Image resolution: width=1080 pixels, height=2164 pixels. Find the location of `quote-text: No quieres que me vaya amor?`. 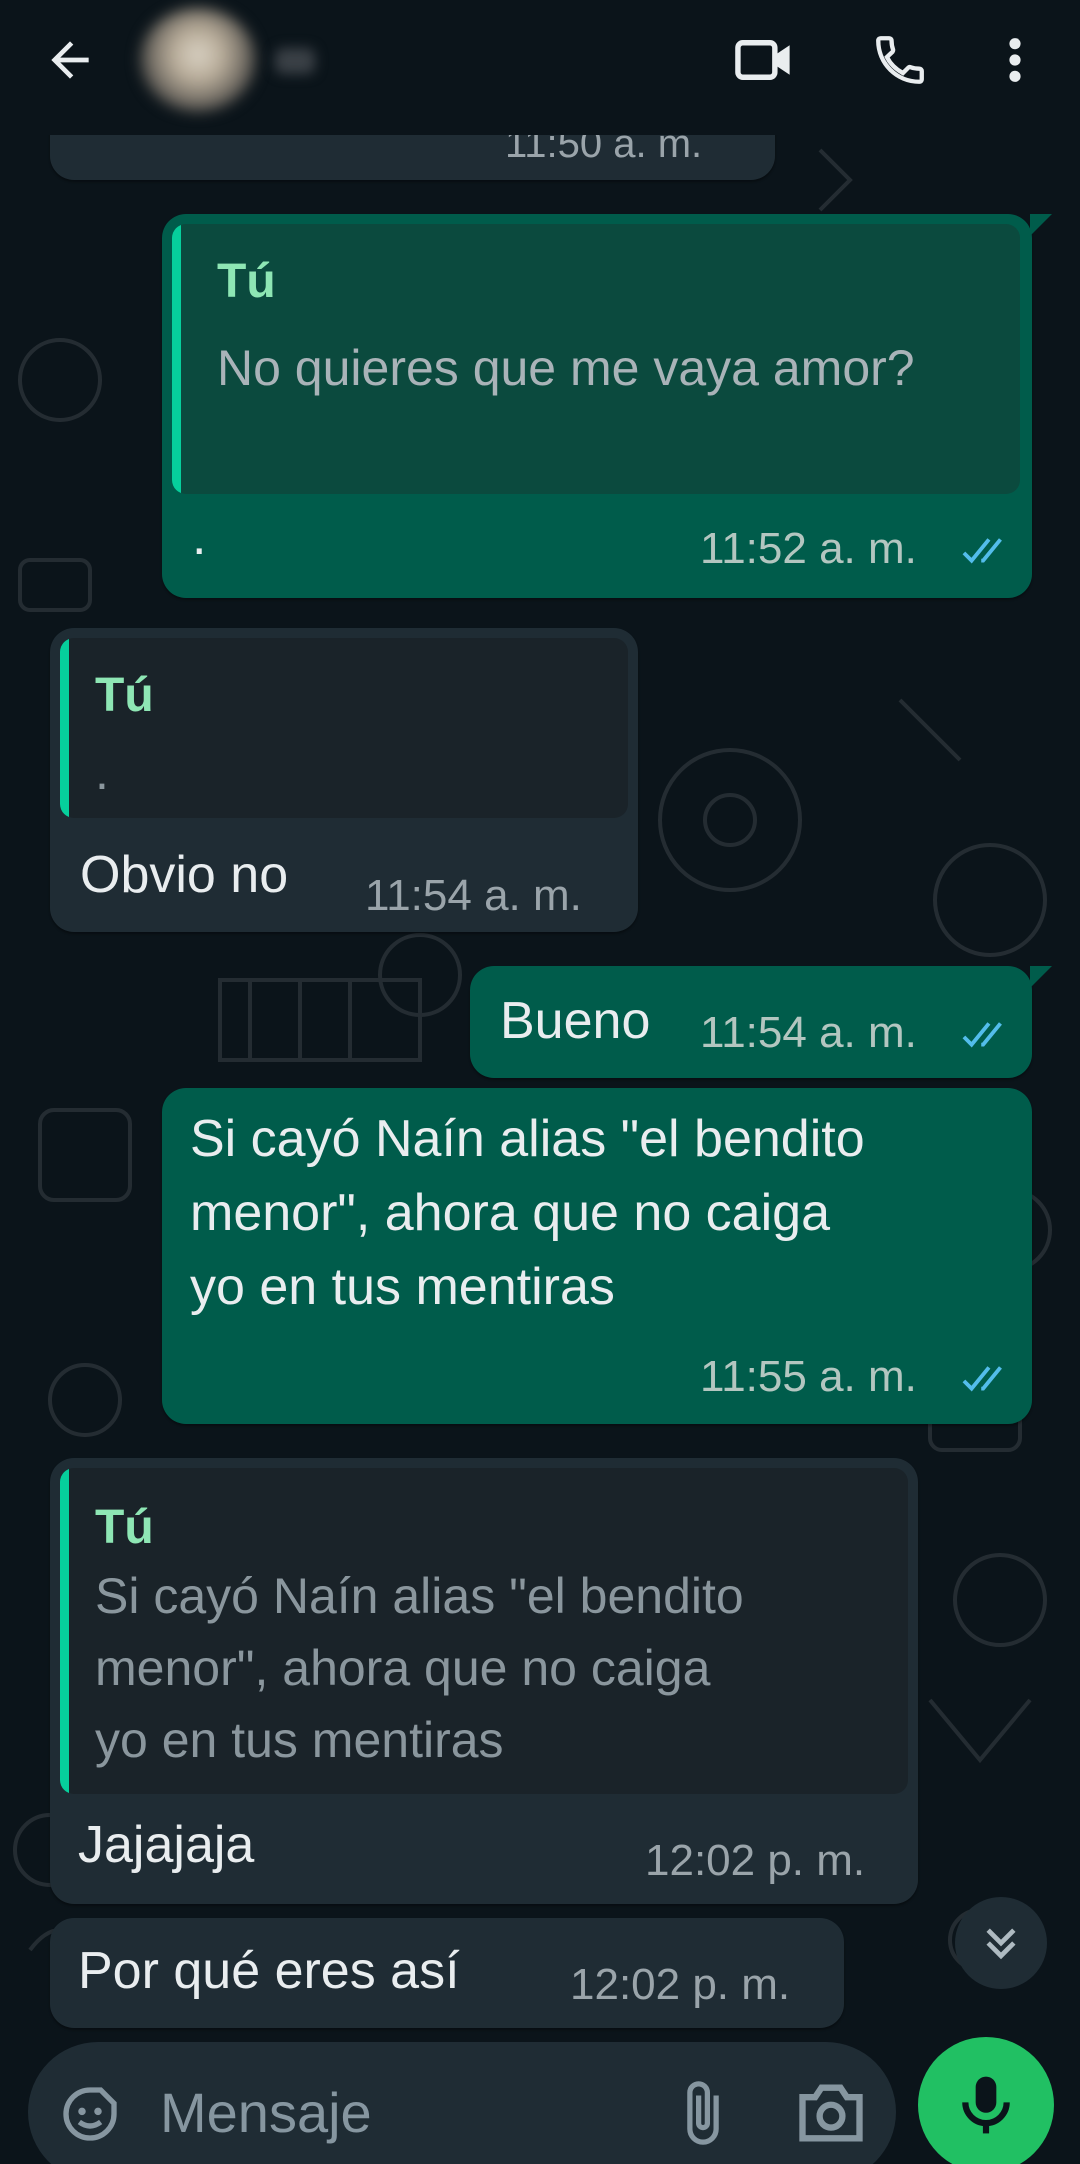

quote-text: No quieres que me vaya amor? is located at coordinates (566, 368).